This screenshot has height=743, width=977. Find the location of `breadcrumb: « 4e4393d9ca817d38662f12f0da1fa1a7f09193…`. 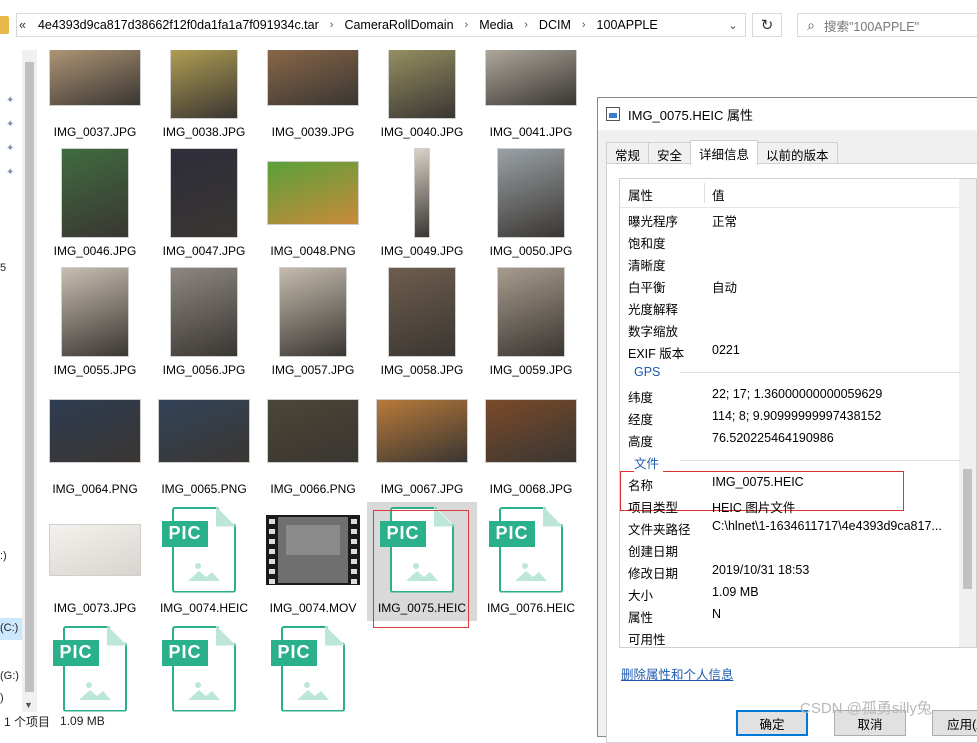

breadcrumb: « 4e4393d9ca817d38662f12f0da1fa1a7f09193… is located at coordinates (381, 25).